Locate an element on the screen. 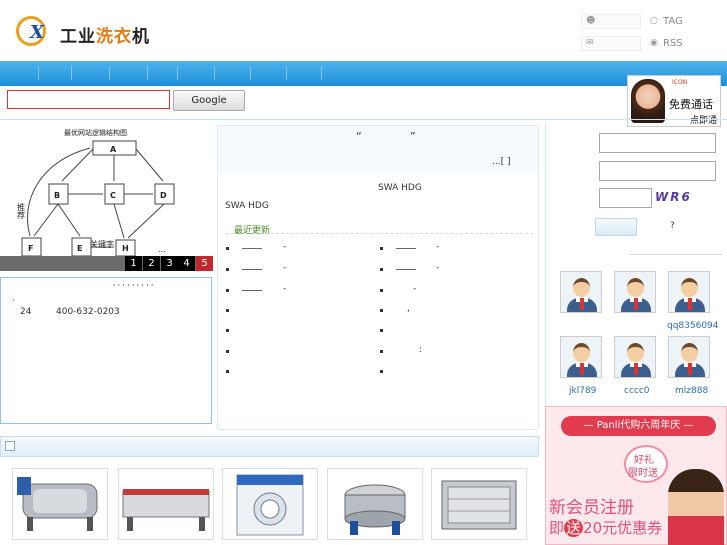 The image size is (727, 545). user-name-link: mlz888 is located at coordinates (691, 391).